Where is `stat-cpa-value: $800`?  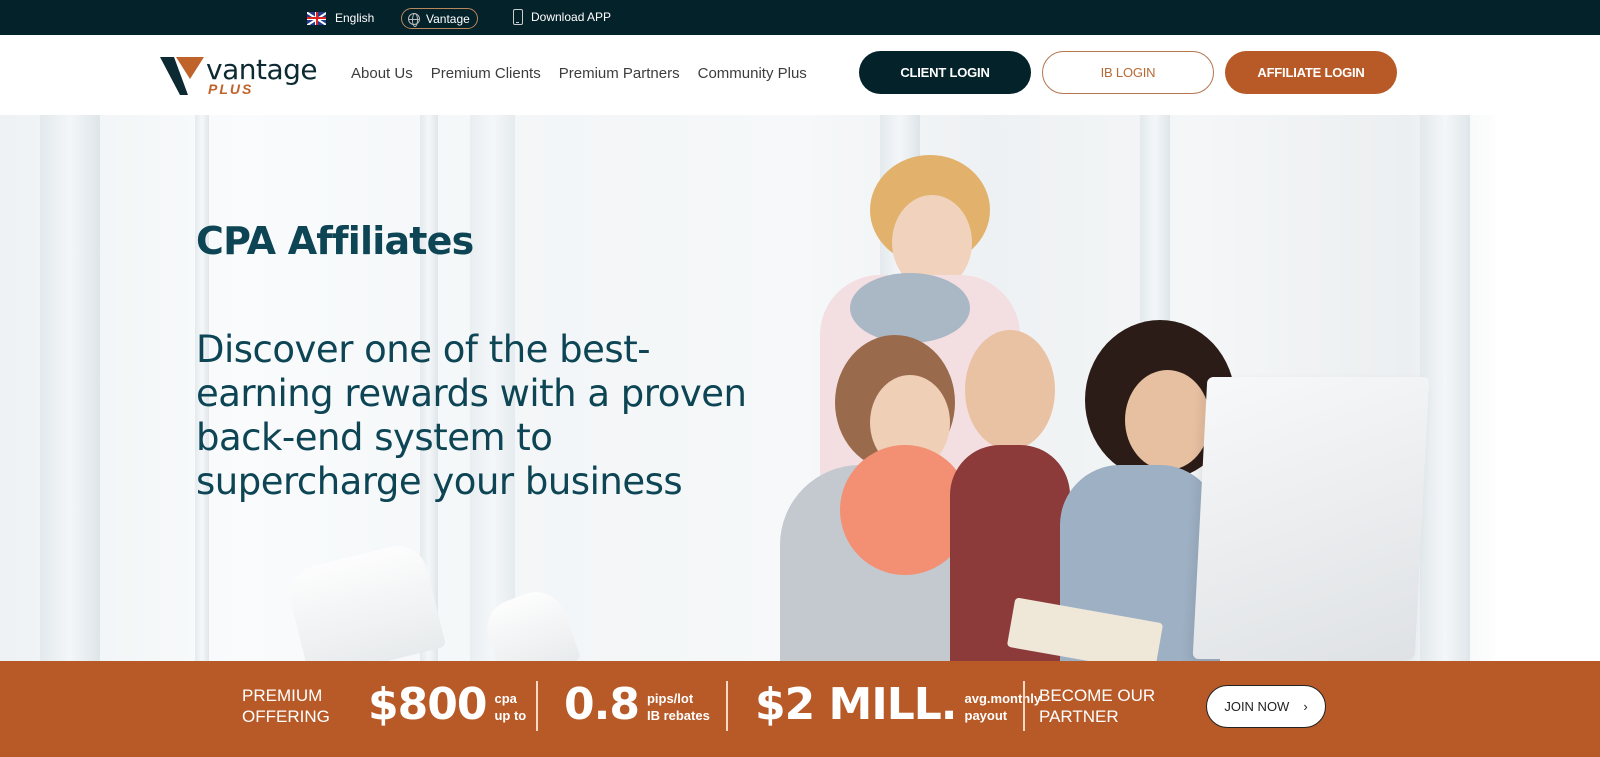
stat-cpa-value: $800 is located at coordinates (427, 704).